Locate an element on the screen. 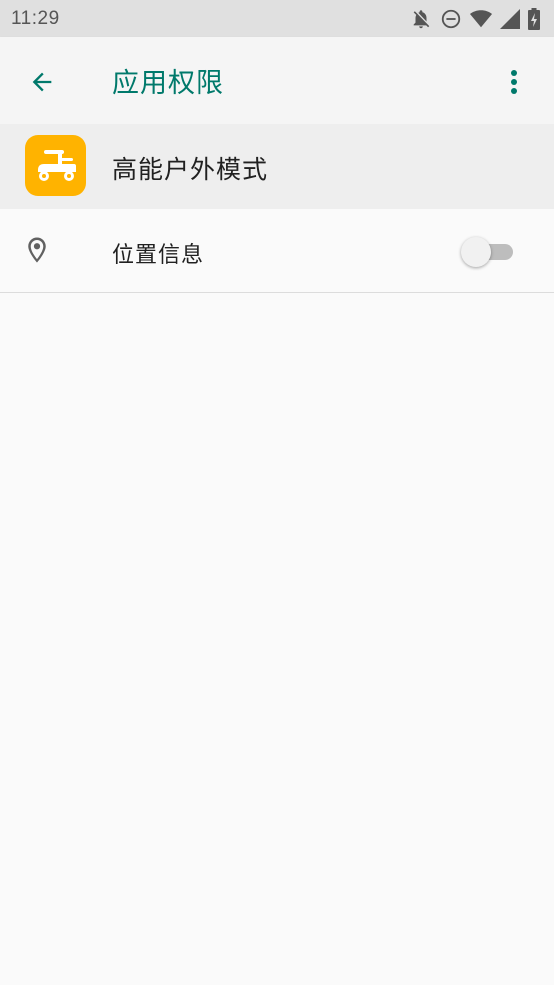  location-permission-toggle is located at coordinates (488, 251).